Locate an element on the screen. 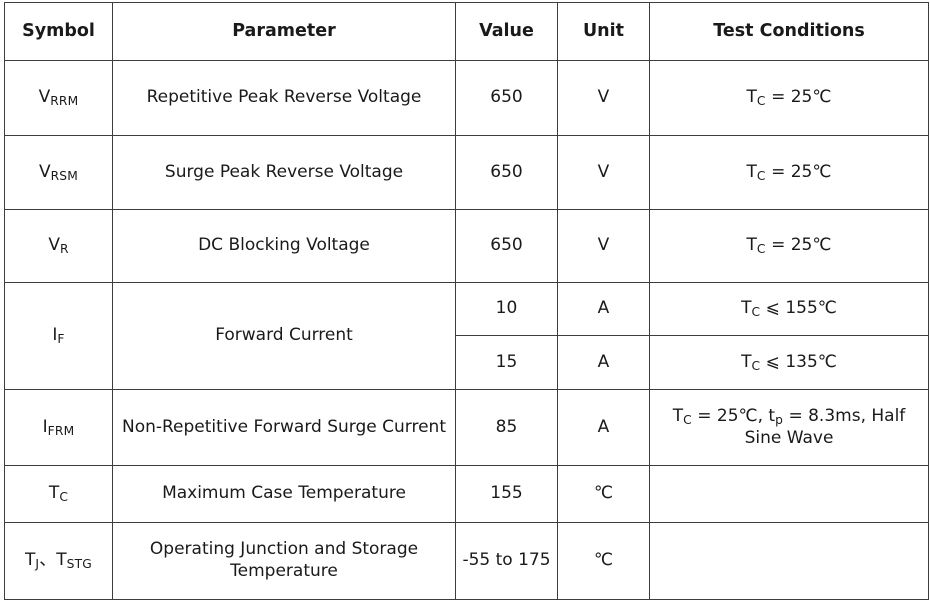 Image resolution: width=930 pixels, height=600 pixels. symbol-subscript: RSM is located at coordinates (64, 175).